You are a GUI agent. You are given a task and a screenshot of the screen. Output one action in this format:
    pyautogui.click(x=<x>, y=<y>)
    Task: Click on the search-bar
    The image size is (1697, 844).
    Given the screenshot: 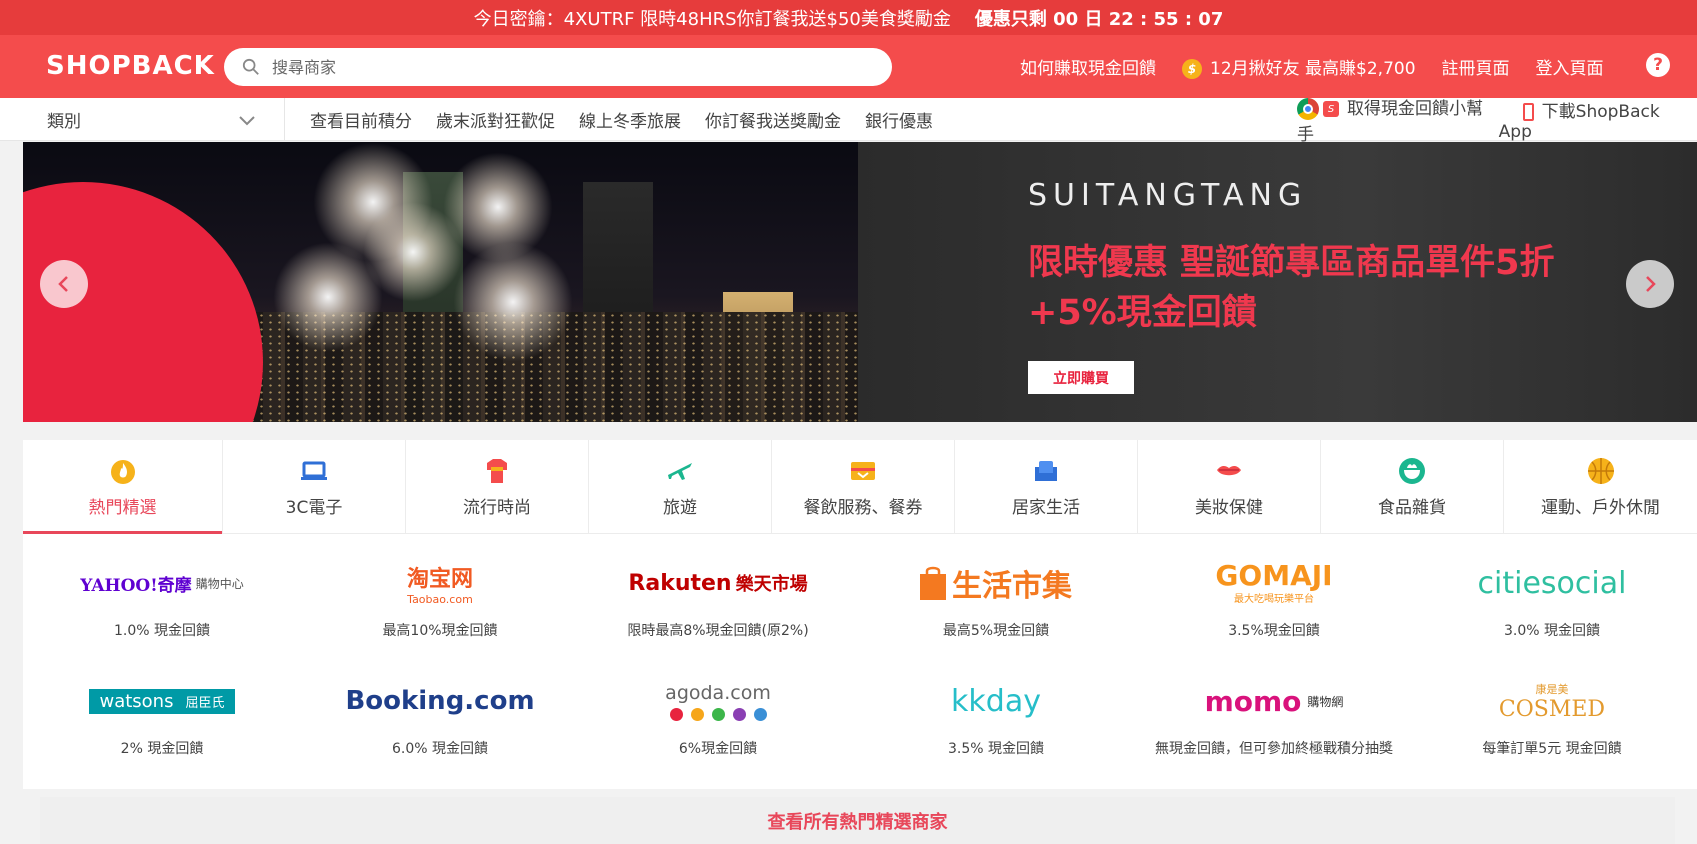 What is the action you would take?
    pyautogui.click(x=558, y=67)
    